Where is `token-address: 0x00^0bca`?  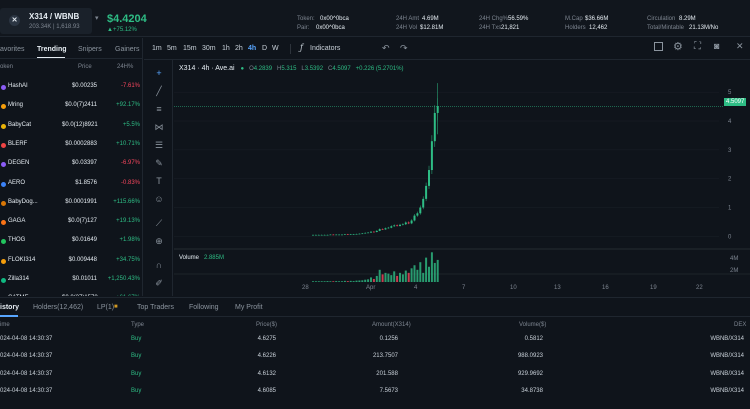
token-address: 0x00^0bca is located at coordinates (334, 19).